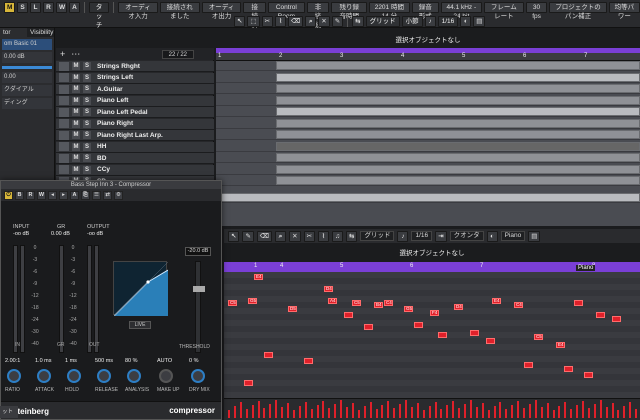 The image size is (640, 420). Describe the element at coordinates (193, 361) in the screenshot. I see `knob-value-dry-mix: 0 %` at that location.